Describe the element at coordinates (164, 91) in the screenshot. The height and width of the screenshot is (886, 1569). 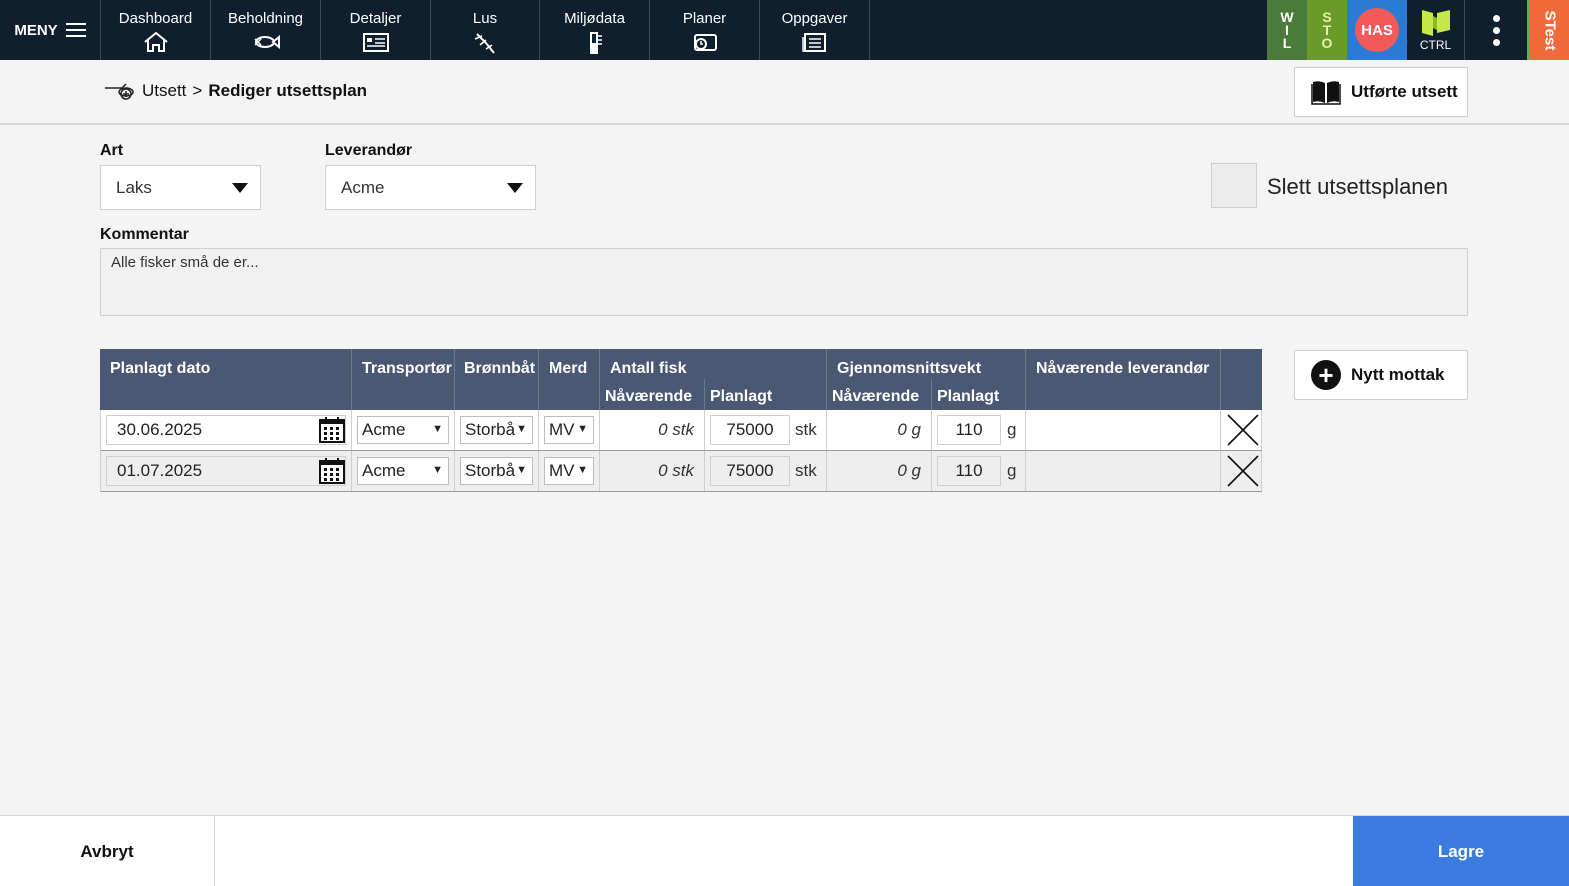
I see `breadcrumb-parent: Utsett` at that location.